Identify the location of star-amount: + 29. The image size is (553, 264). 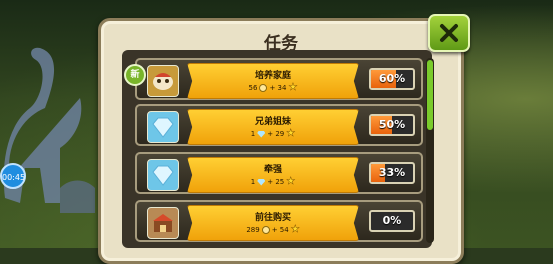
(276, 134).